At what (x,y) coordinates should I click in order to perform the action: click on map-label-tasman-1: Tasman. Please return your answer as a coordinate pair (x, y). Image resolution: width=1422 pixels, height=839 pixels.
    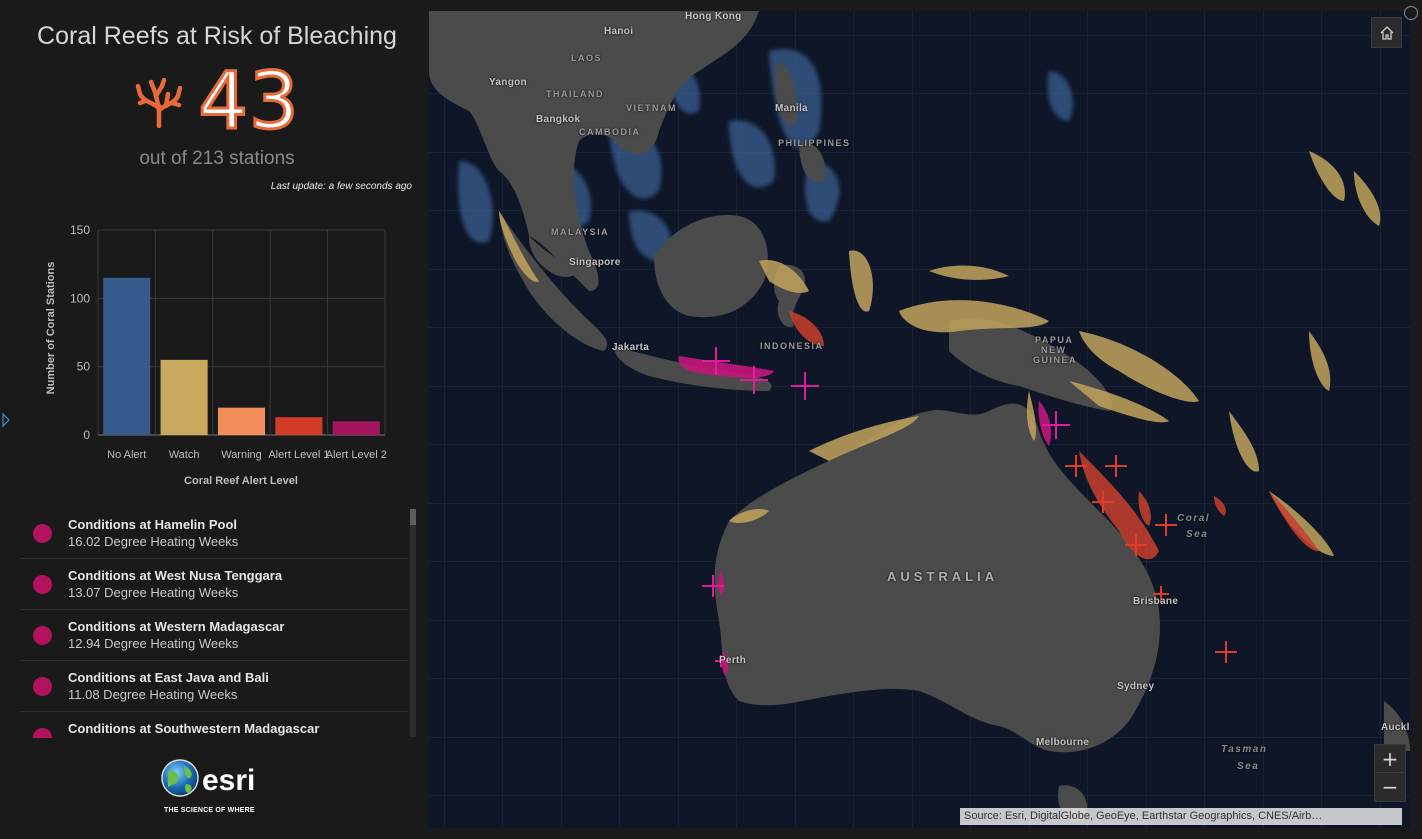
    Looking at the image, I should click on (1244, 749).